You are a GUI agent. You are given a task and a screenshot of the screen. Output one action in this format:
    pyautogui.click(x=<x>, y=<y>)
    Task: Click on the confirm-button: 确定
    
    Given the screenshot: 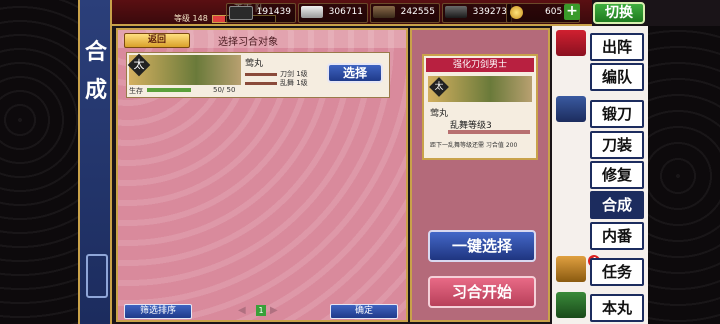 What is the action you would take?
    pyautogui.click(x=364, y=311)
    